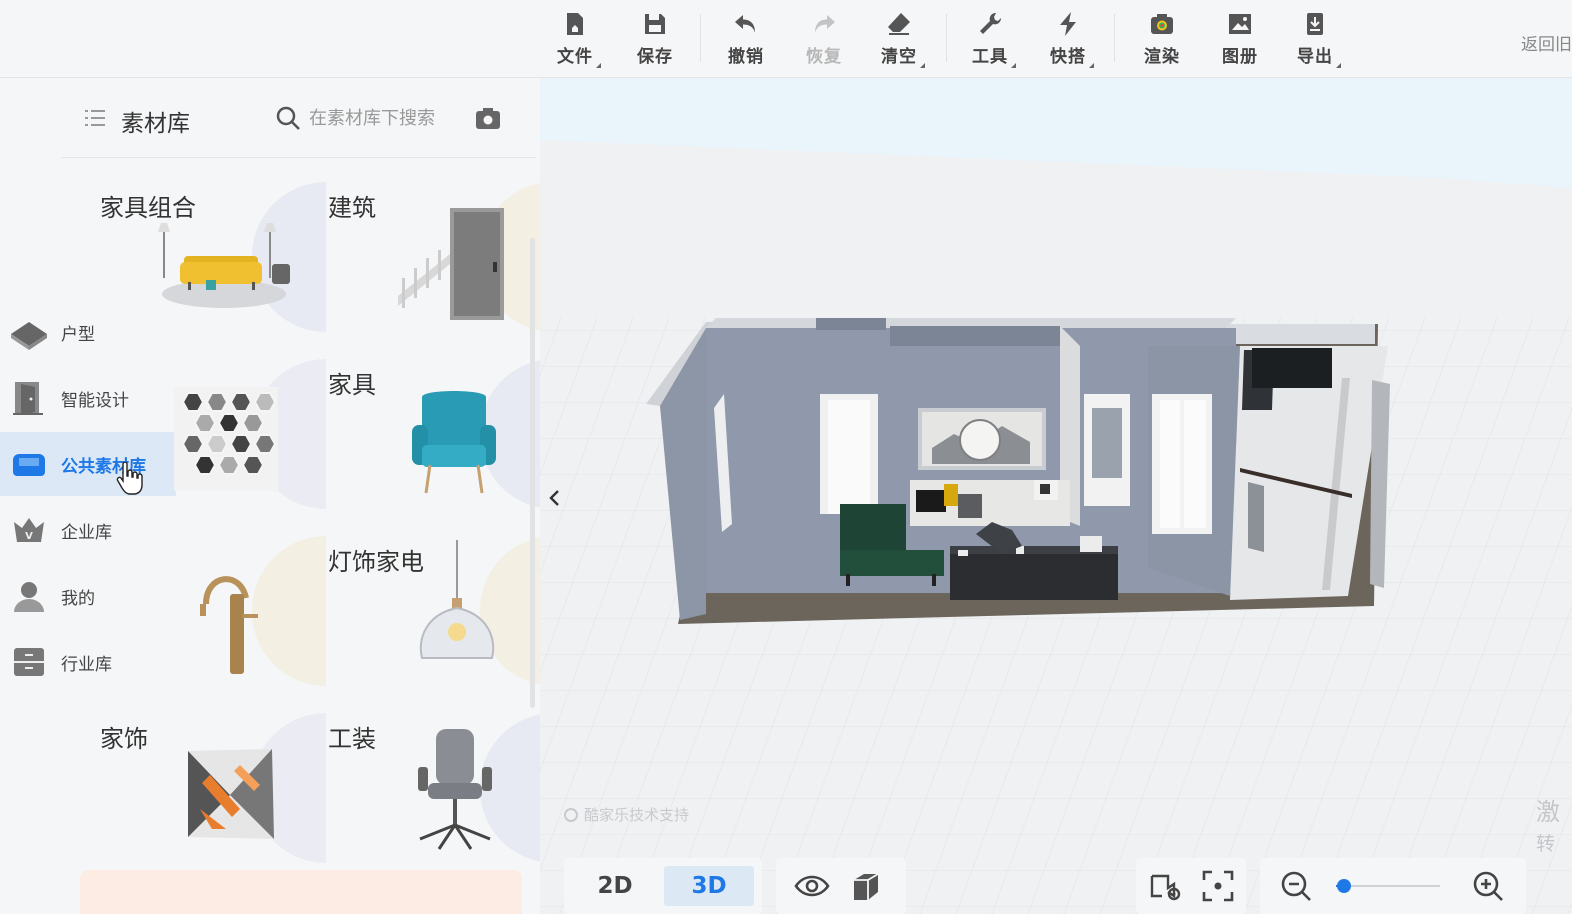  Describe the element at coordinates (991, 23) in the screenshot. I see `wrench-icon` at that location.